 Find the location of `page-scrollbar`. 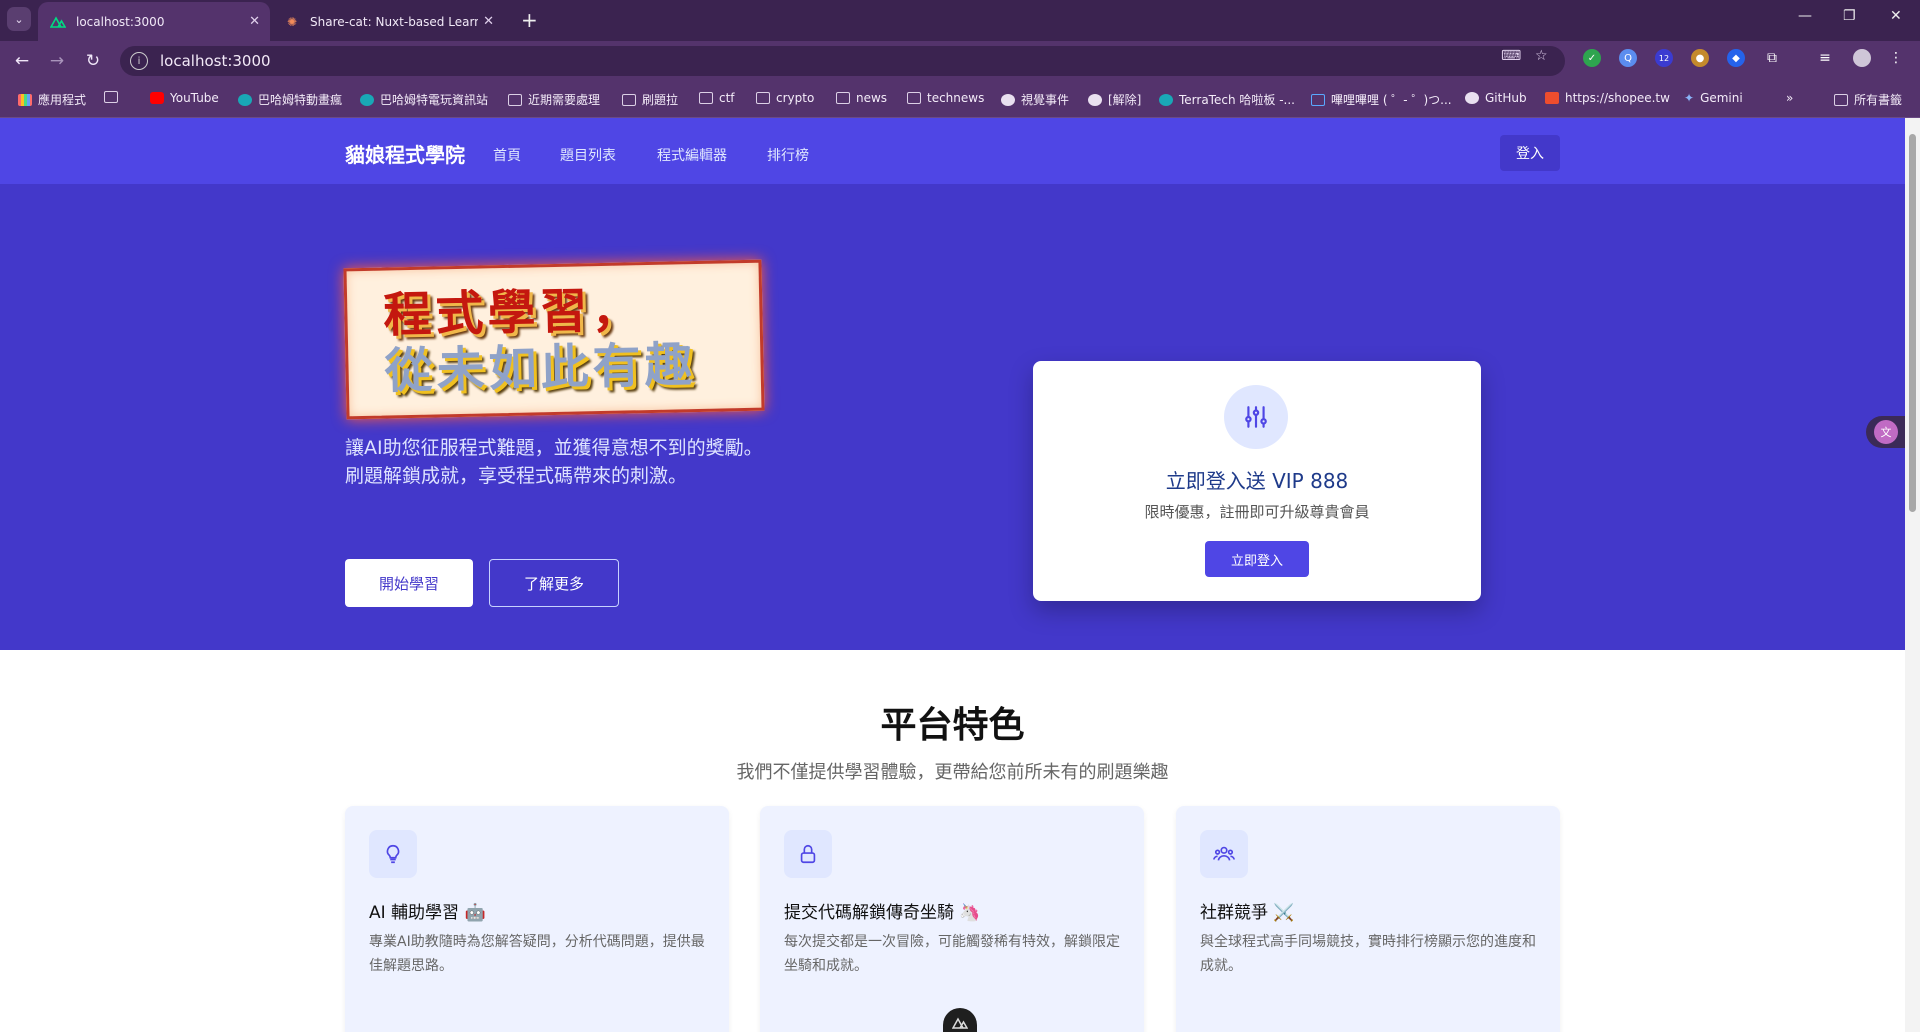

page-scrollbar is located at coordinates (1912, 575).